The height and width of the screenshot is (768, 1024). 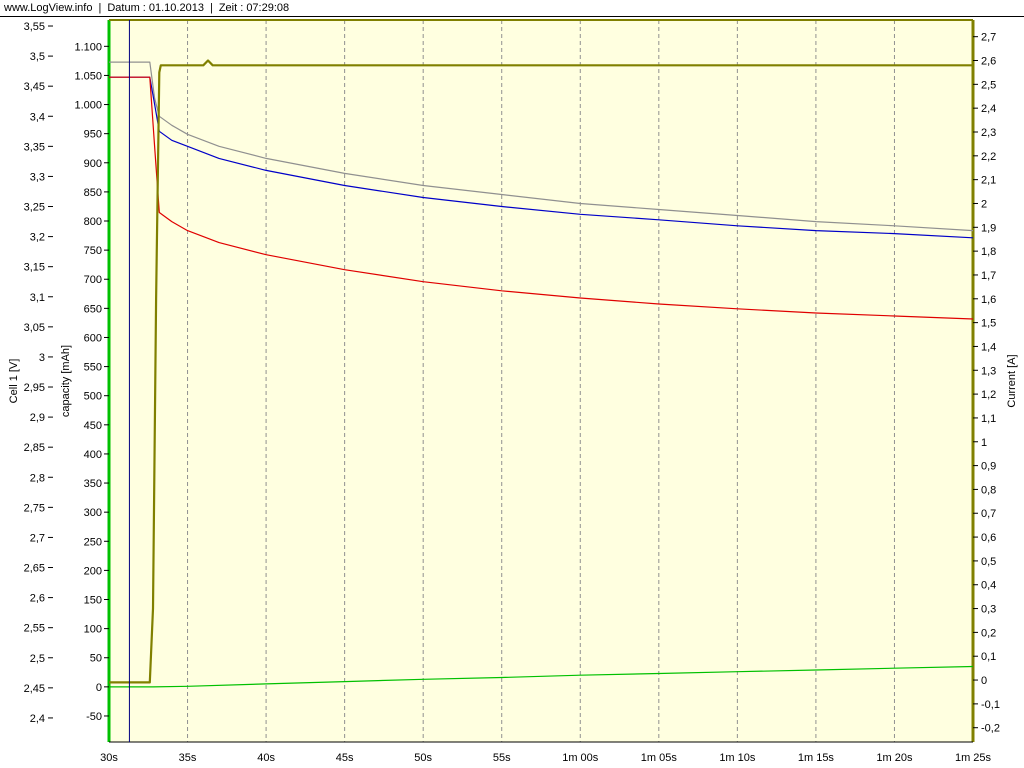 I want to click on capacity-tick-label: 0, so click(x=99, y=688).